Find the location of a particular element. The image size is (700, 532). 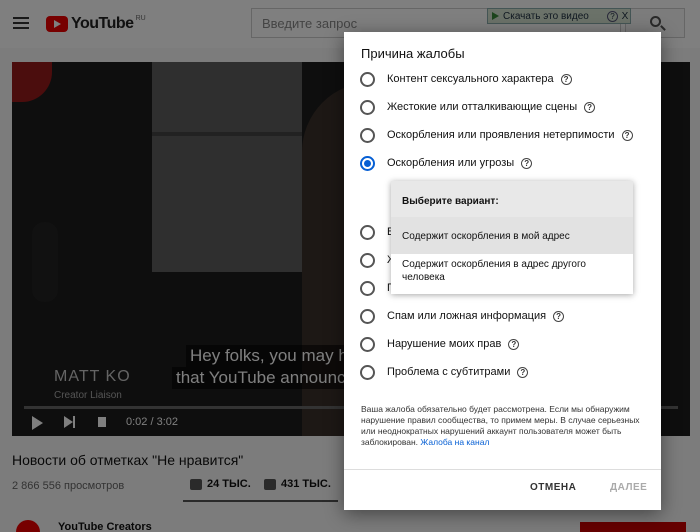

dropdown-header: Выберите вариант: is located at coordinates (512, 199).